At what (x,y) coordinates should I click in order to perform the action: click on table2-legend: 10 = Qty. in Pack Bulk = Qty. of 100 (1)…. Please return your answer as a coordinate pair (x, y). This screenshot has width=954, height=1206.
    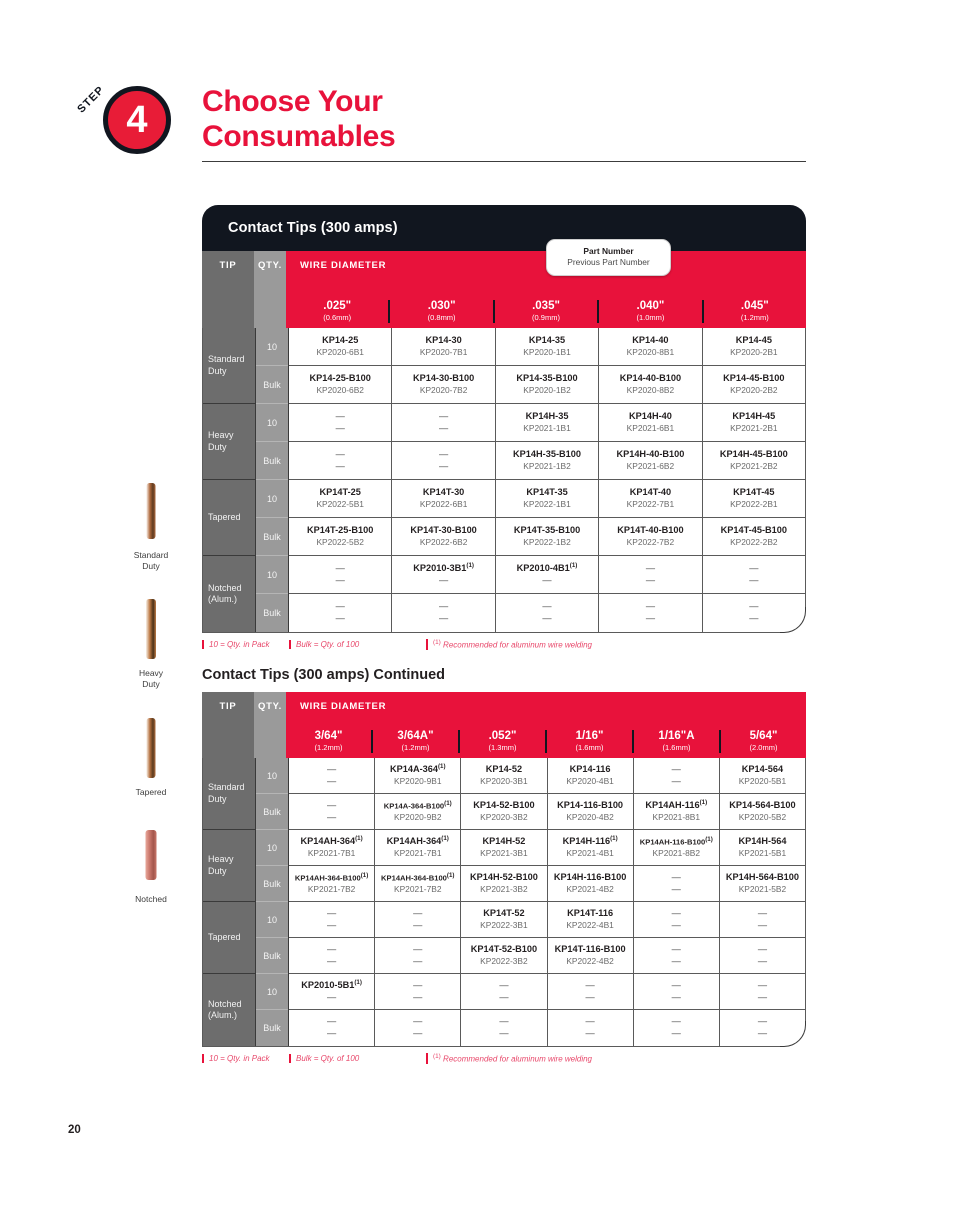
    Looking at the image, I should click on (504, 1058).